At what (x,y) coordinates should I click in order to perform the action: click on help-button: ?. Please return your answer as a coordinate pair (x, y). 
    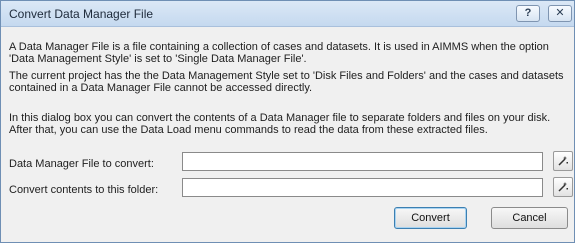
    Looking at the image, I should click on (528, 13).